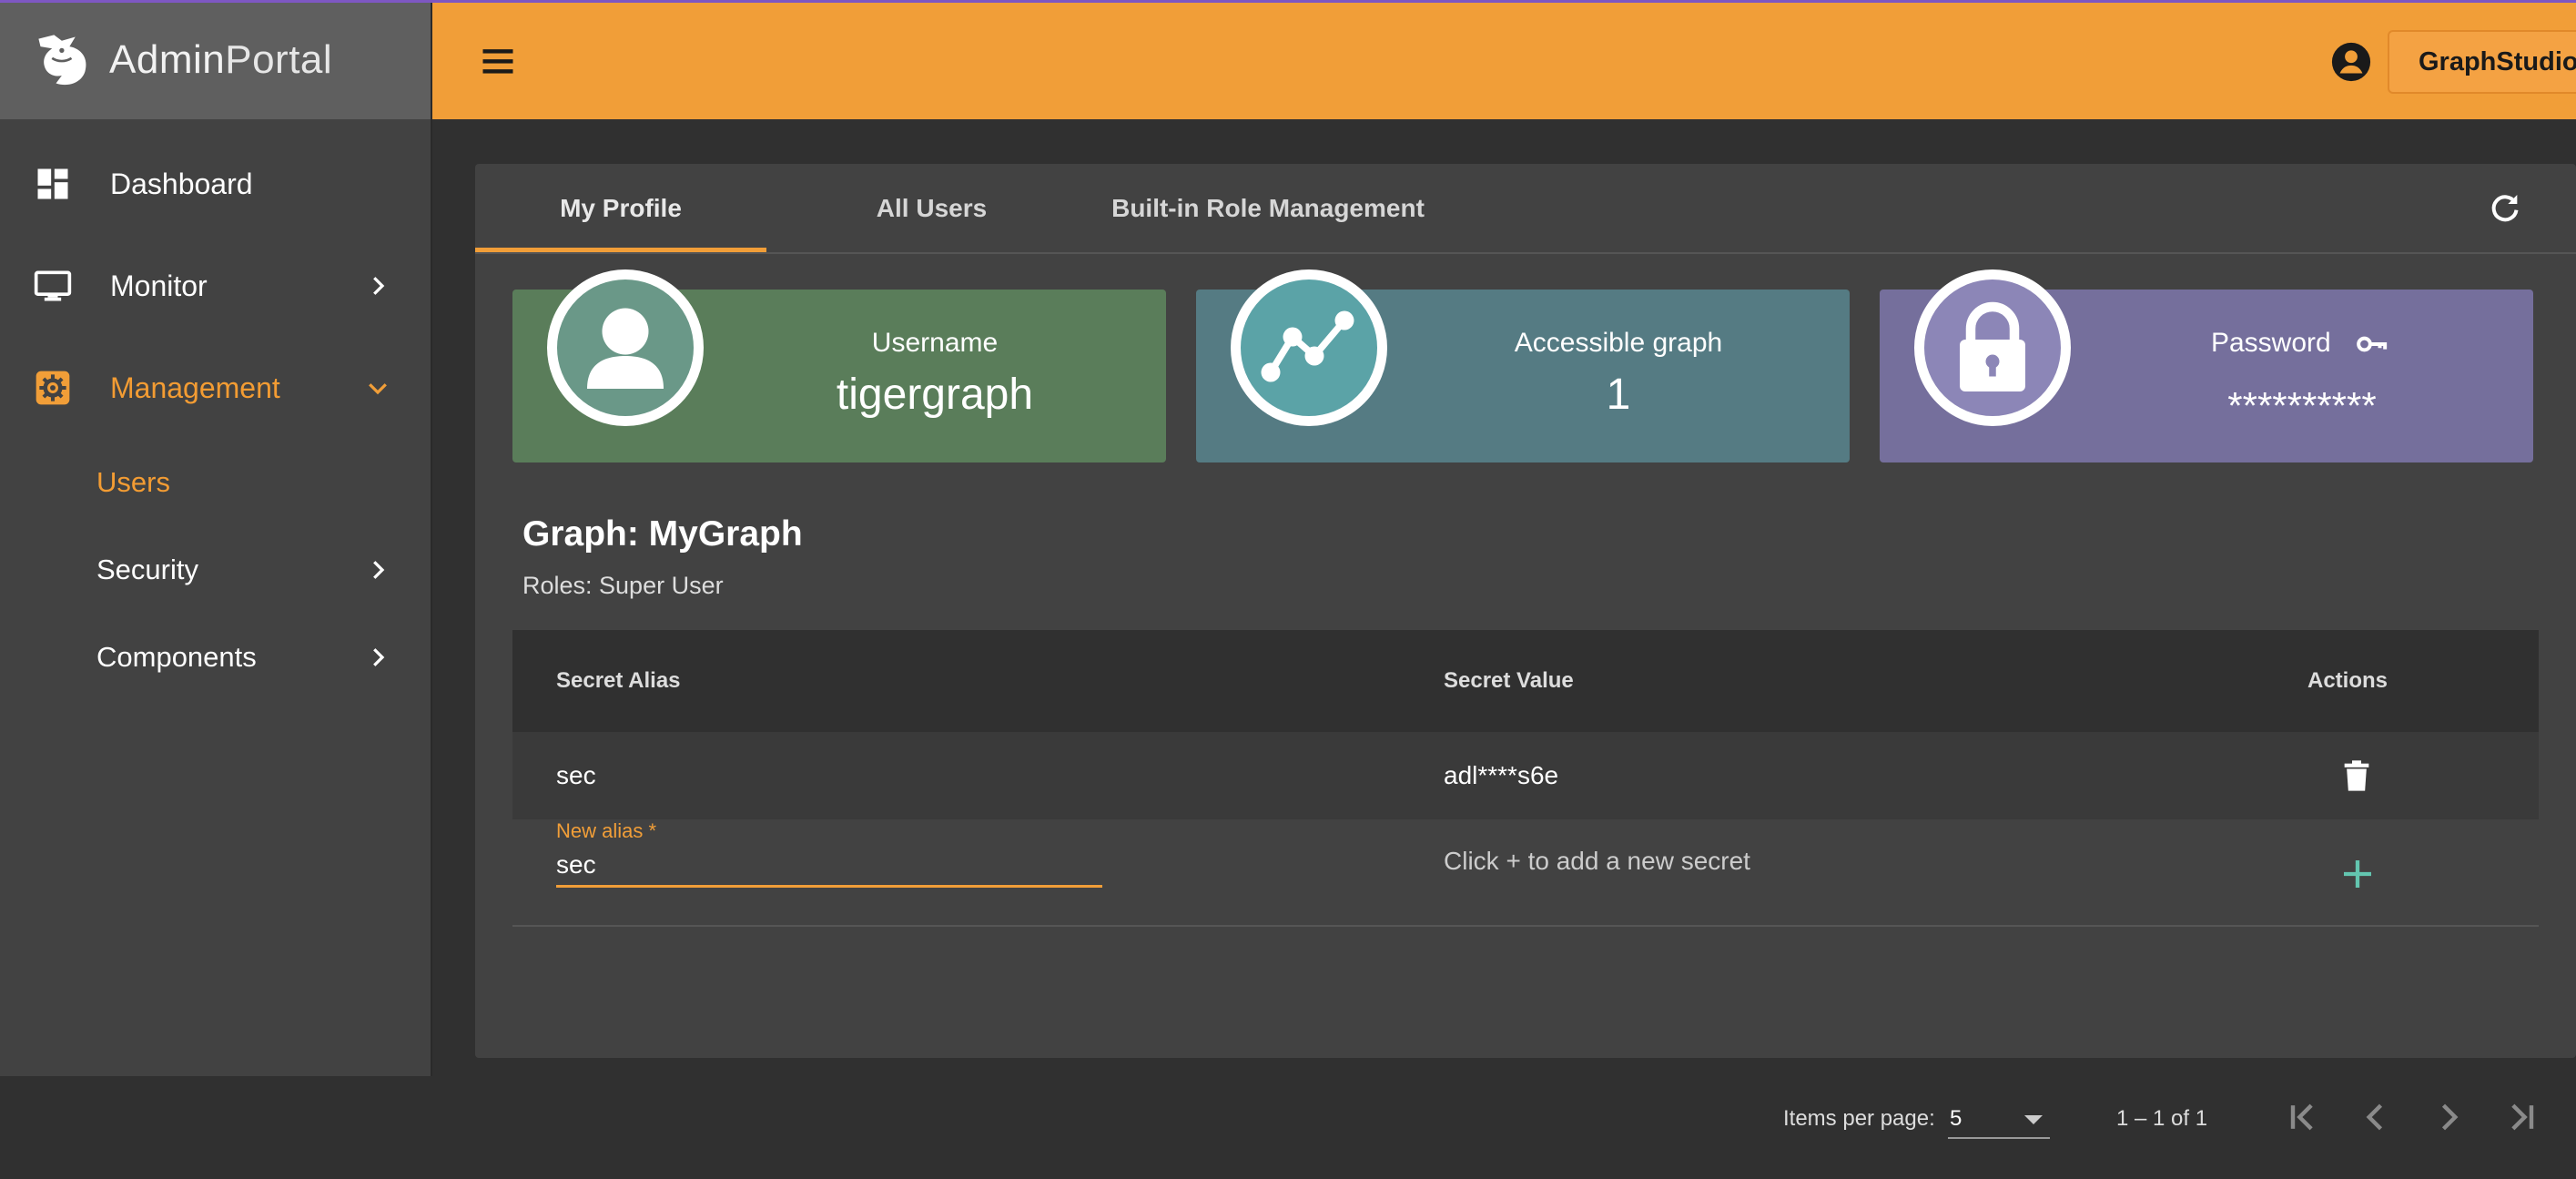 Image resolution: width=2576 pixels, height=1179 pixels. Describe the element at coordinates (576, 775) in the screenshot. I see `secret-alias-cell: sec` at that location.